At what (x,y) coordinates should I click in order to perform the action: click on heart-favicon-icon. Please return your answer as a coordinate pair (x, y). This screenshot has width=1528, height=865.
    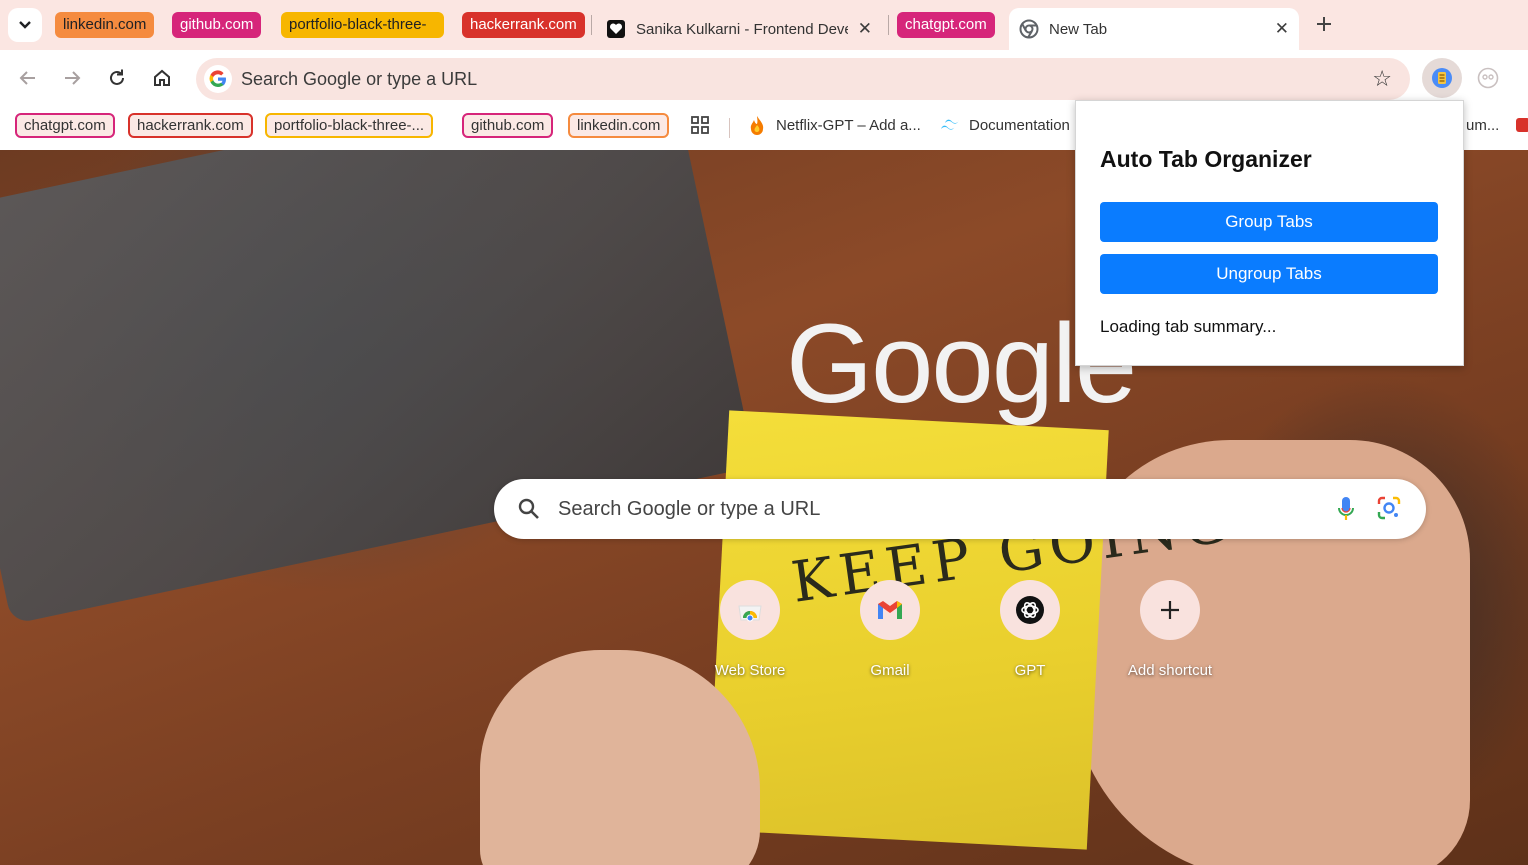
    Looking at the image, I should click on (616, 29).